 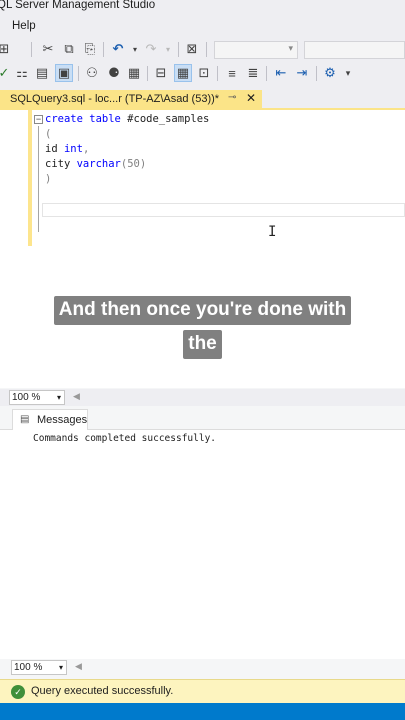 What do you see at coordinates (78, 5) in the screenshot?
I see `window-title: QL Server Management Studio` at bounding box center [78, 5].